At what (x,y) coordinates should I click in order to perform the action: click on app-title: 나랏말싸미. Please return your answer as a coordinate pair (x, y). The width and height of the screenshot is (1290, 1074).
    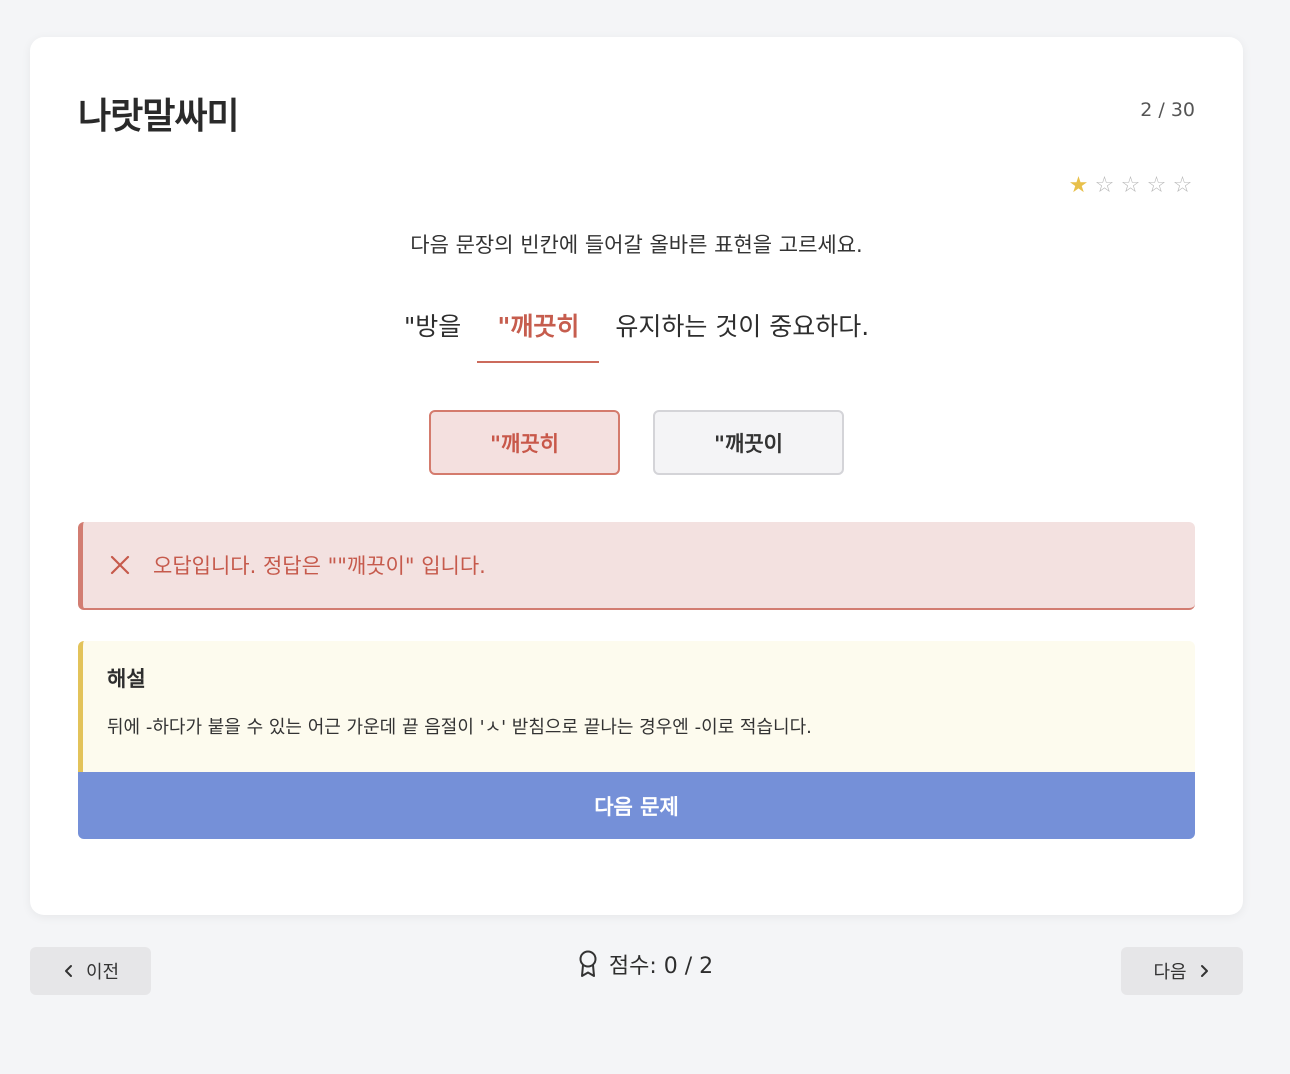
    Looking at the image, I should click on (159, 116).